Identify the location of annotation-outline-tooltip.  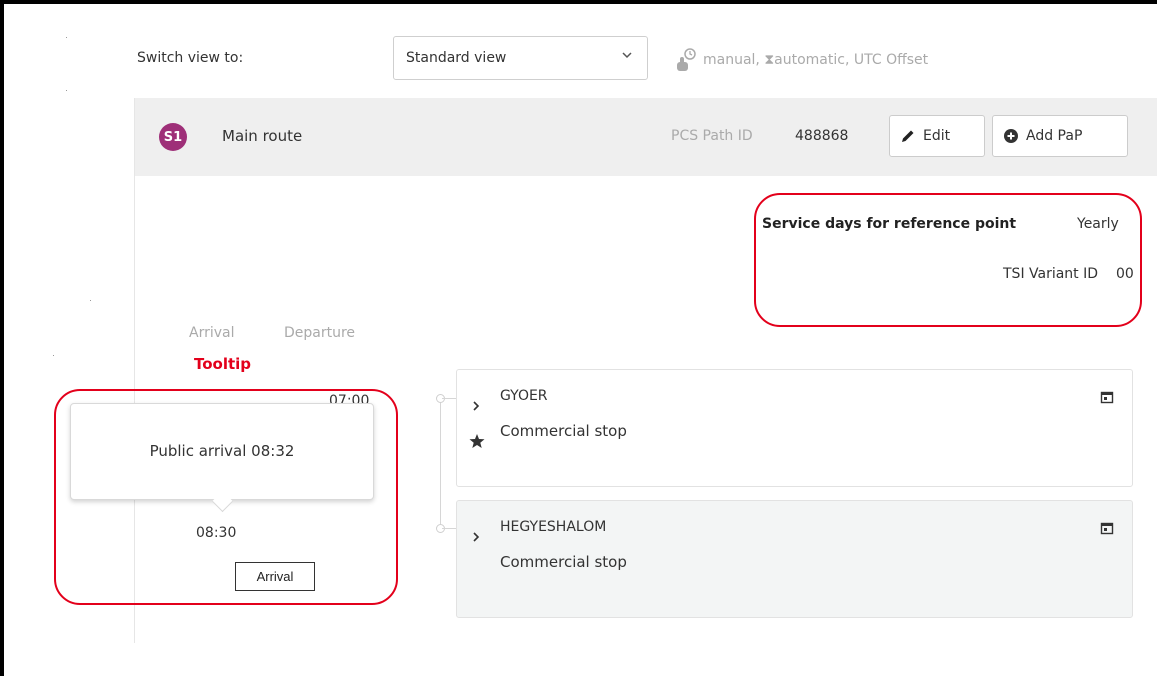
(226, 497).